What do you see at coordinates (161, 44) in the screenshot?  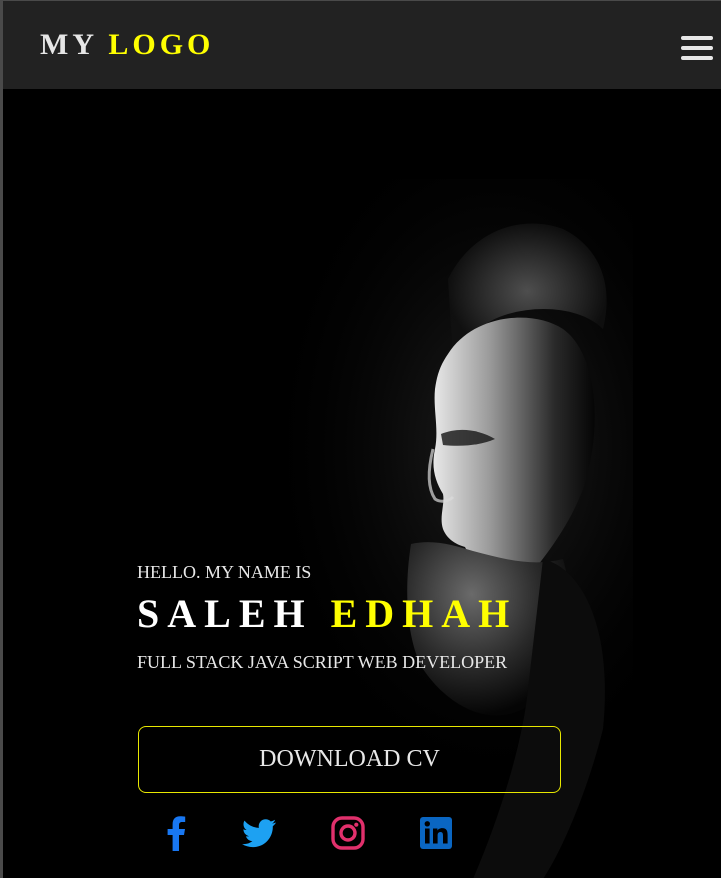 I see `logo-text-accent: LOGO` at bounding box center [161, 44].